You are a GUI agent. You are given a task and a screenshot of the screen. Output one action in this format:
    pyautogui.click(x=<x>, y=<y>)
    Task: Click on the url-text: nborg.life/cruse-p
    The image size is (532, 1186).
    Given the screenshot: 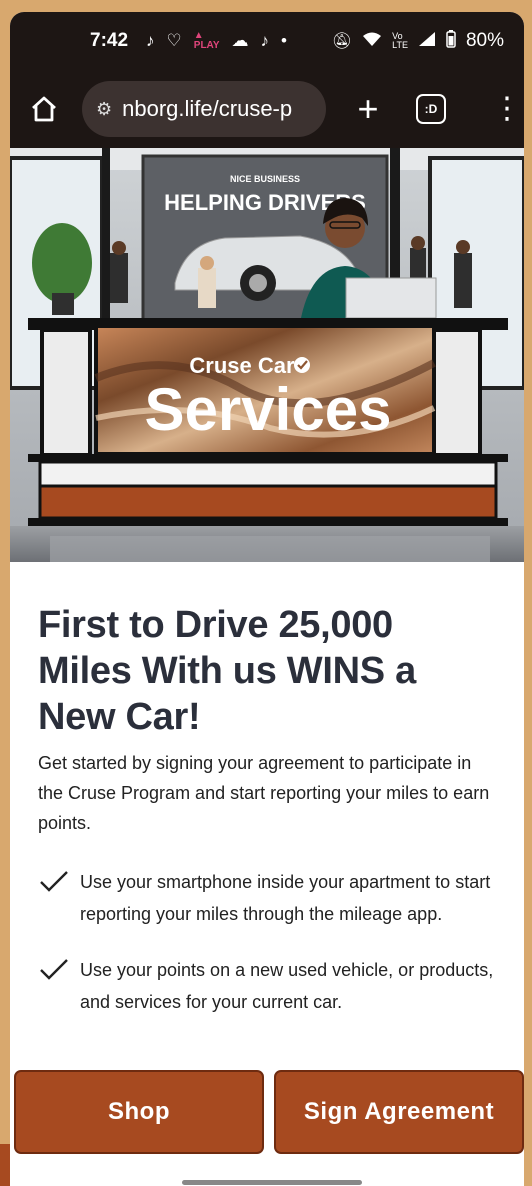 What is the action you would take?
    pyautogui.click(x=207, y=108)
    